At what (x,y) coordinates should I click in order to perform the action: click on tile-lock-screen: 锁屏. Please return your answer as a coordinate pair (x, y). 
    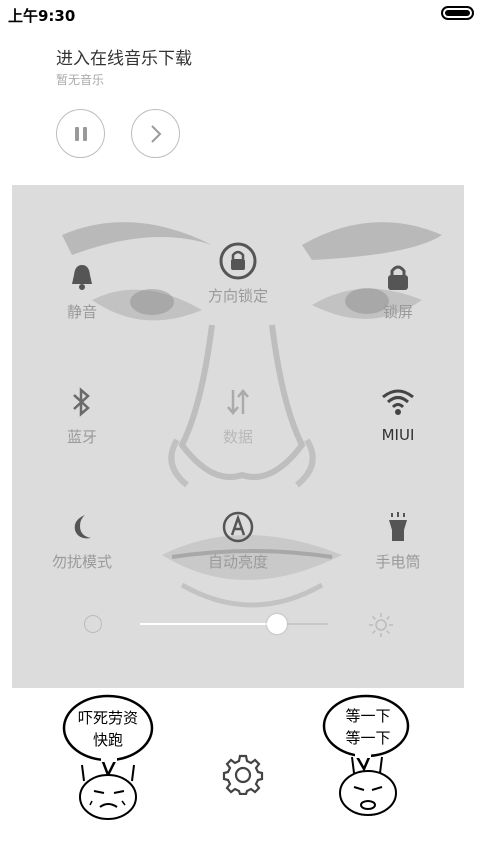
    Looking at the image, I should click on (398, 300).